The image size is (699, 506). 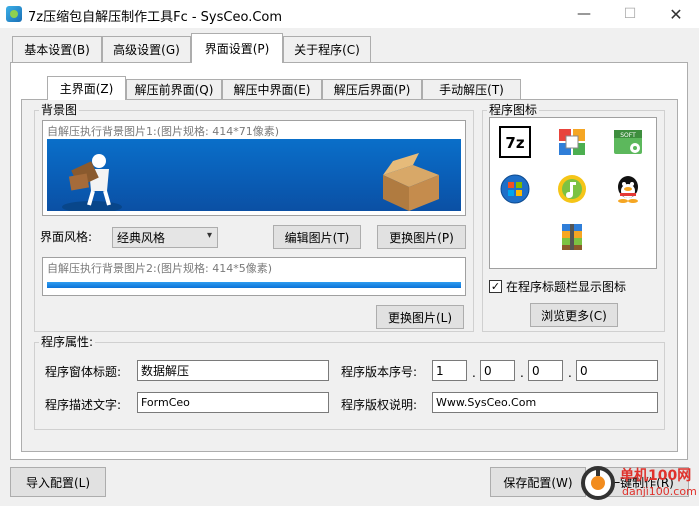 I want to click on version-label: 程序版本序号:, so click(x=379, y=372).